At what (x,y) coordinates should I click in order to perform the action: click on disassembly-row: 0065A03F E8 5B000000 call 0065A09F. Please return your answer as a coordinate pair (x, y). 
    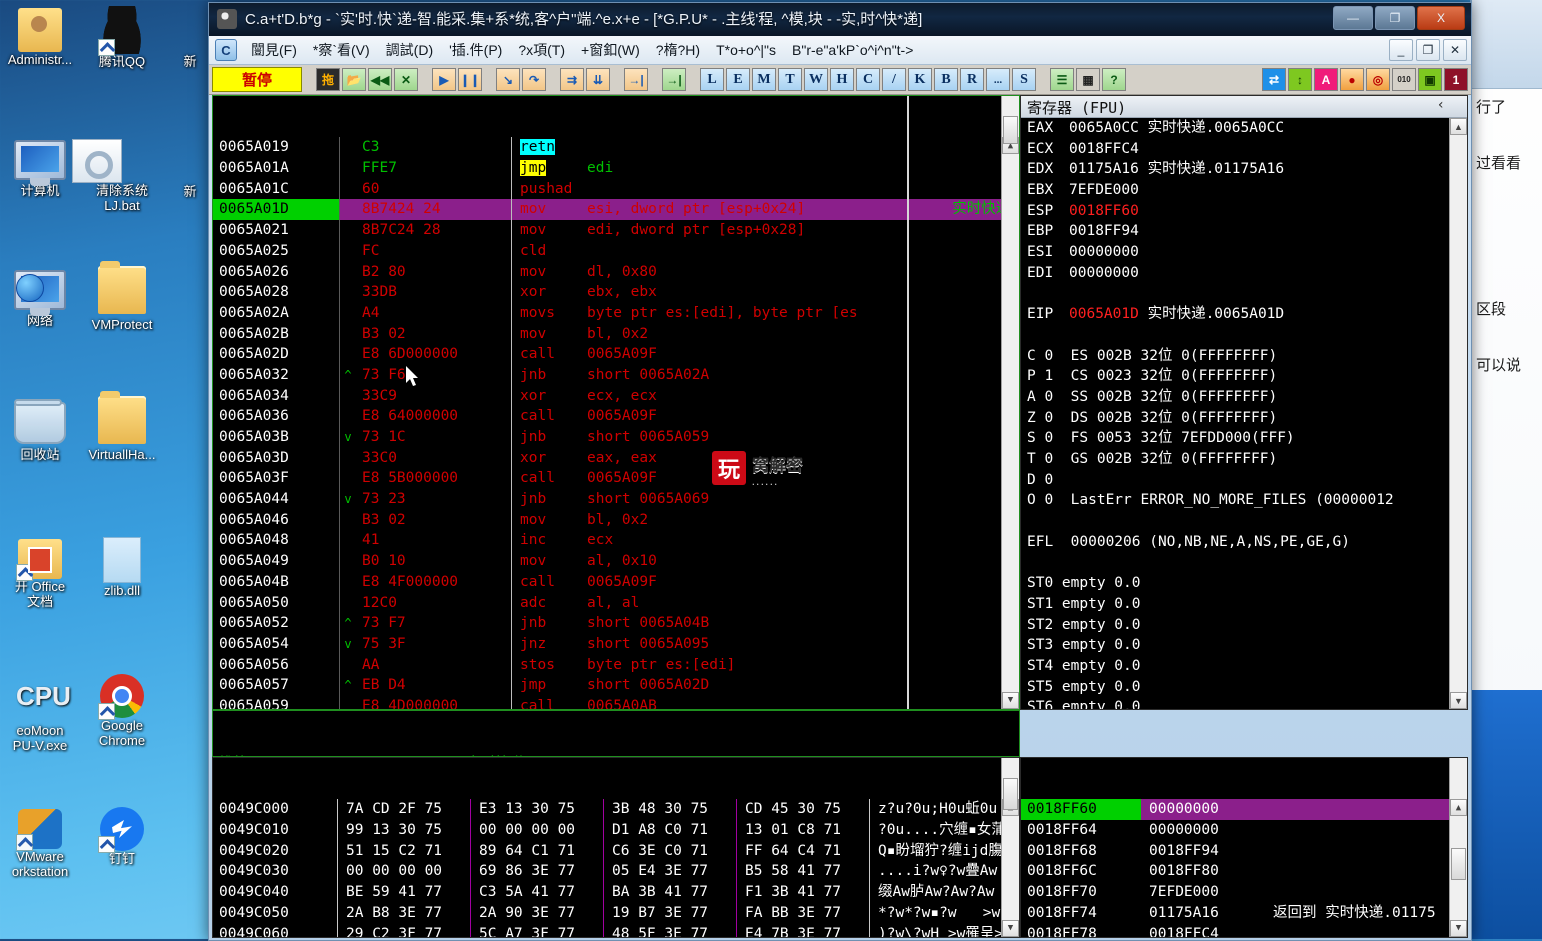
    Looking at the image, I should click on (616, 479).